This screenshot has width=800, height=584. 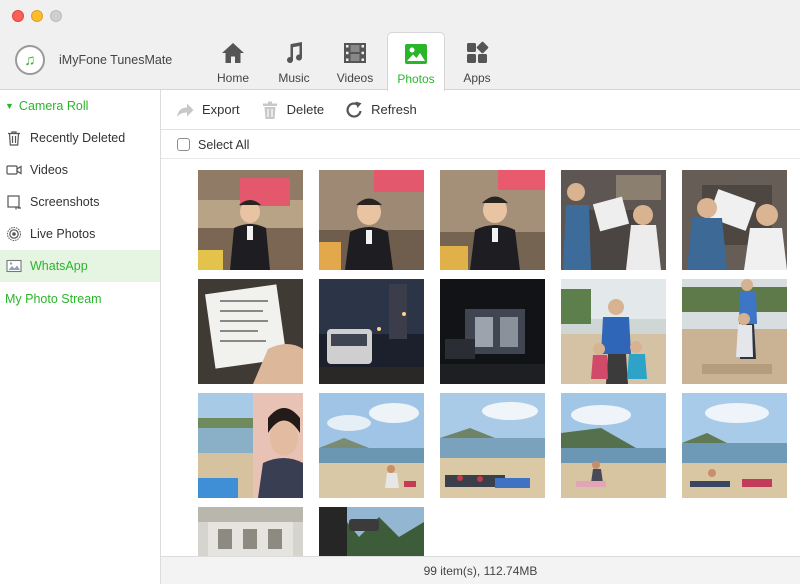 I want to click on sidebar-item-videos: Videos, so click(x=80, y=170).